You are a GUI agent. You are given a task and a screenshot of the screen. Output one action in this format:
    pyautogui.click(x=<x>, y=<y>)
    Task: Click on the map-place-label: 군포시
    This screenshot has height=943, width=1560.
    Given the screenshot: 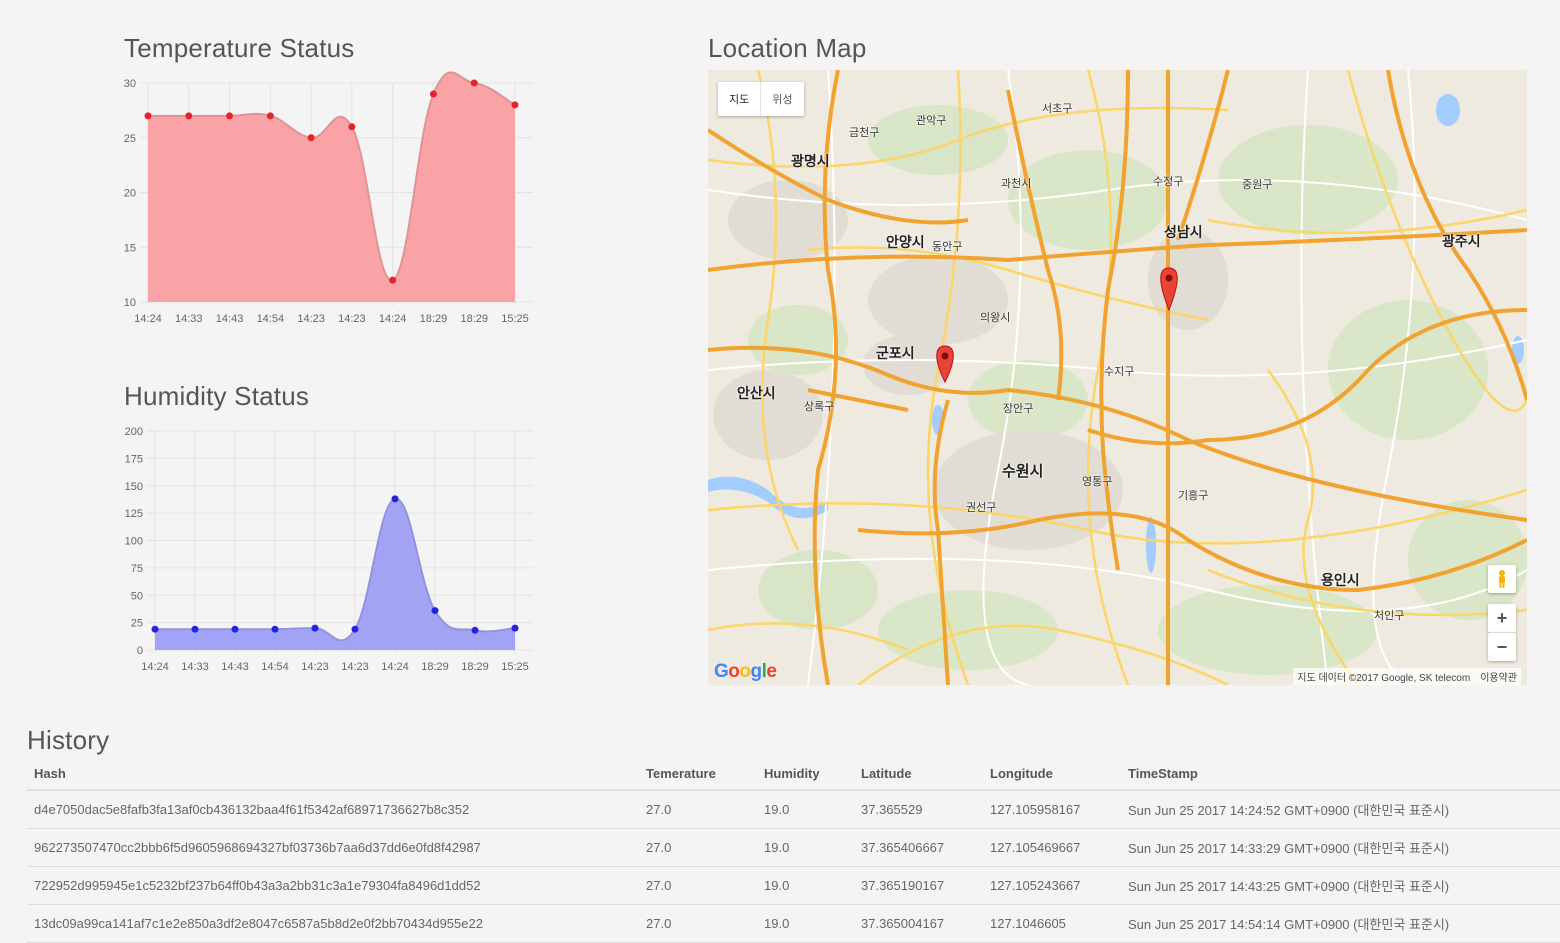 What is the action you would take?
    pyautogui.click(x=895, y=353)
    